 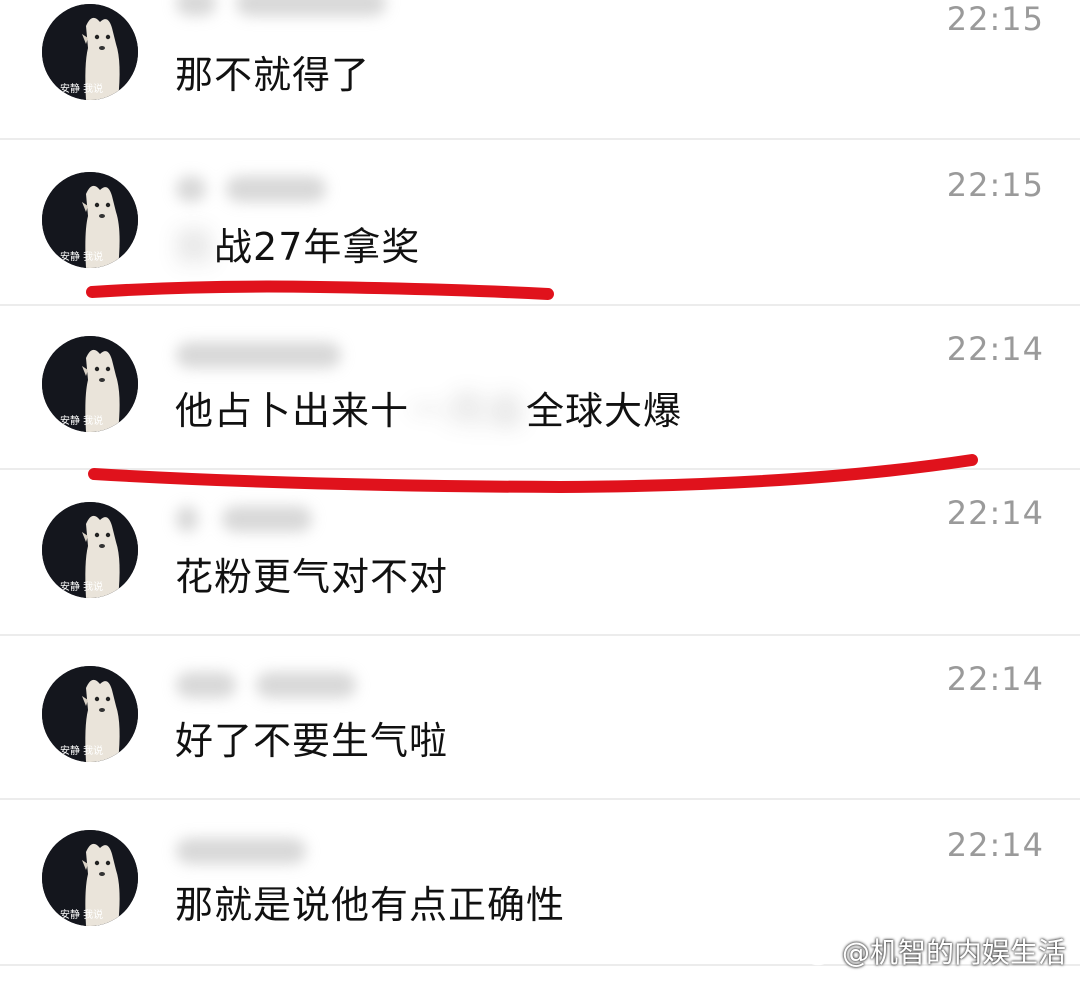 I want to click on watermark: @机智的内娱生活, so click(x=935, y=952).